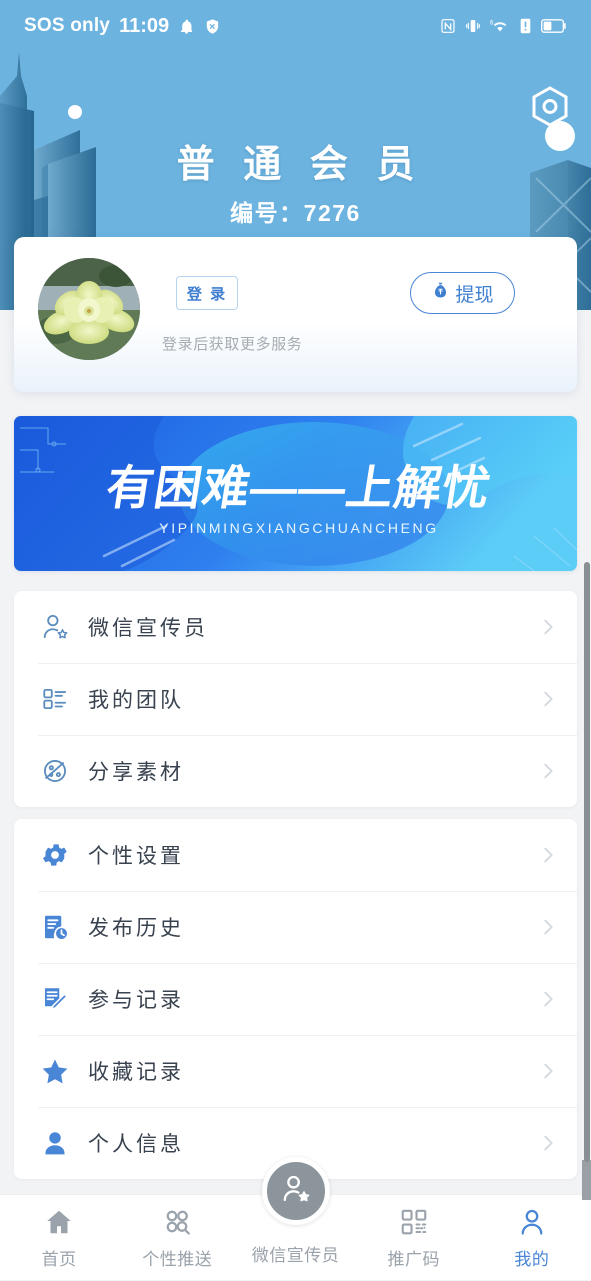  I want to click on team-list-outline-icon, so click(55, 699).